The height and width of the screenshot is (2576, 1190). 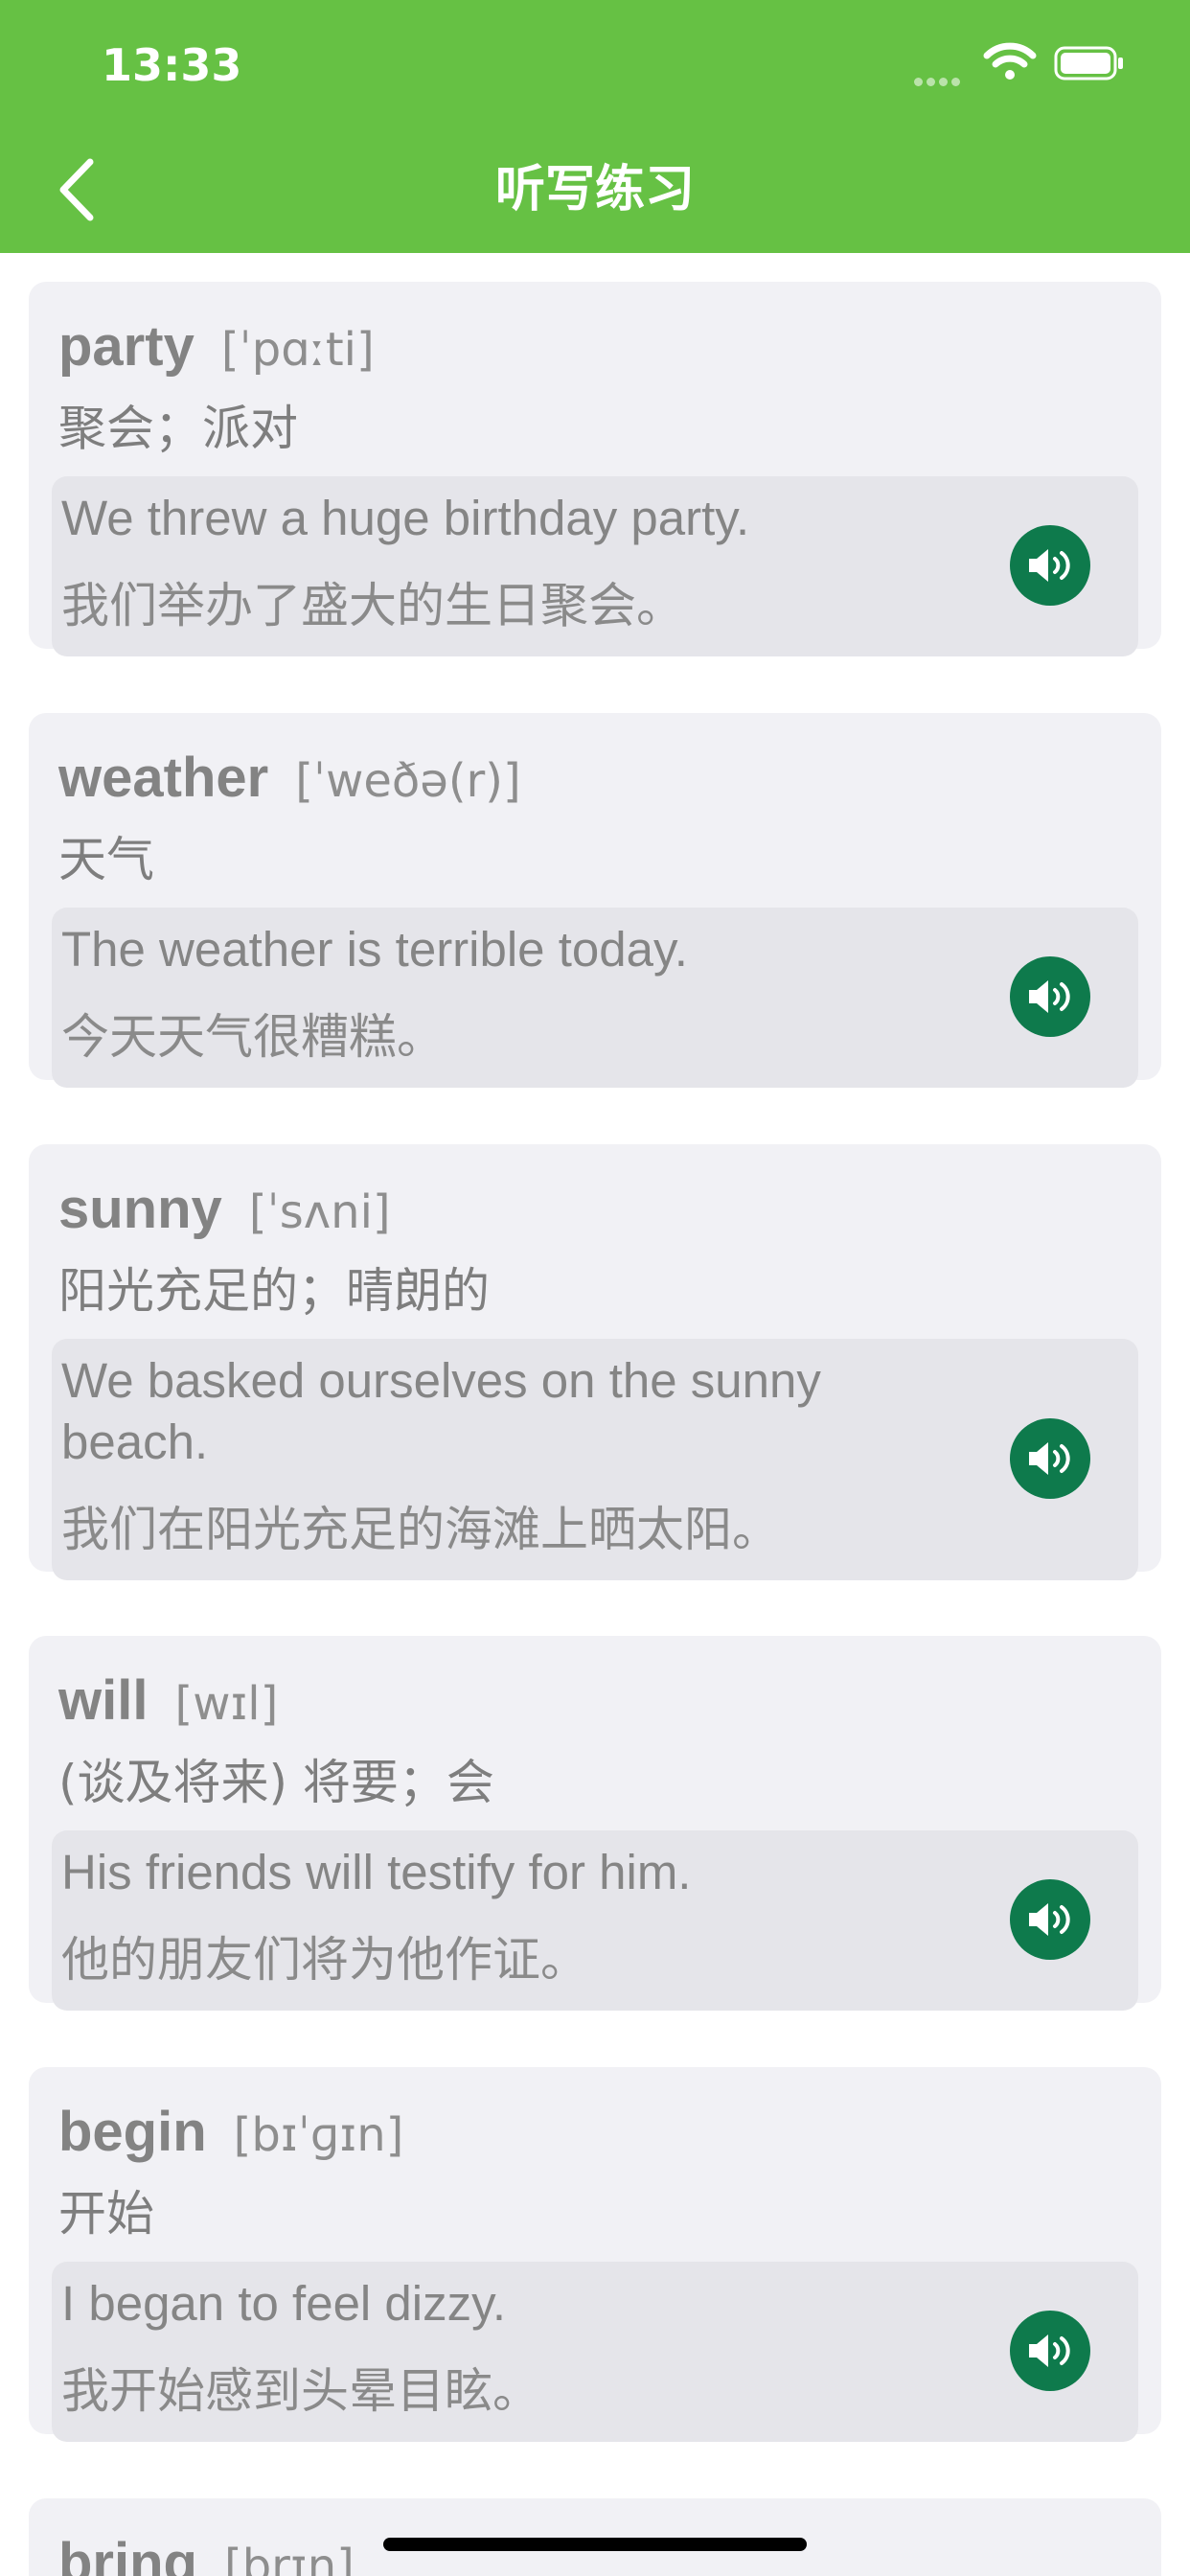 I want to click on example-chinese: 我们在阳光充足的海滩上晒太阳。, so click(x=421, y=1529).